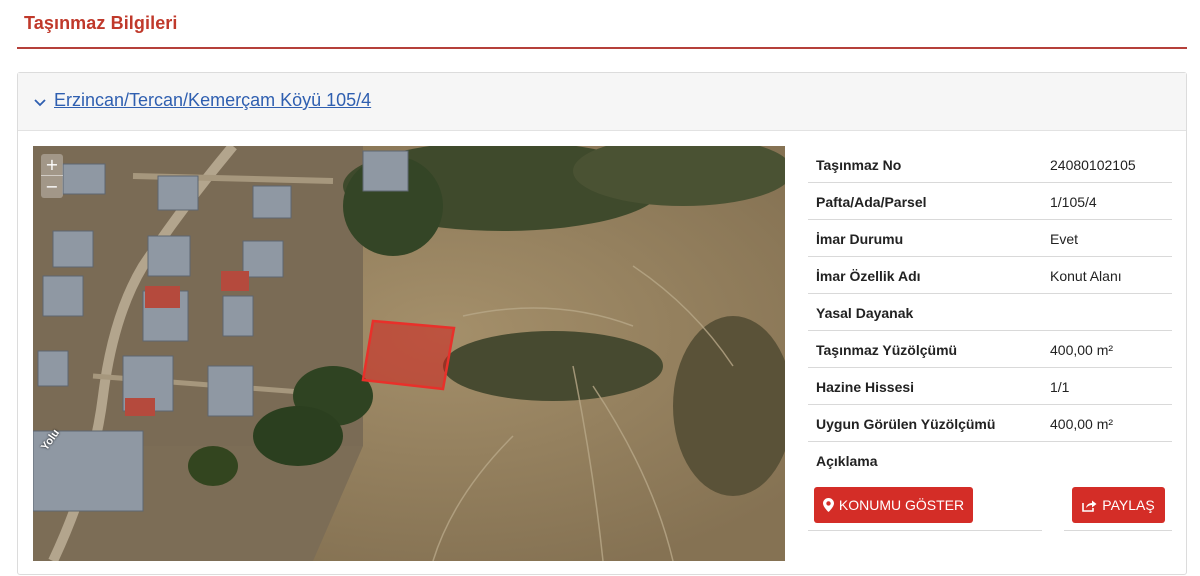 The image size is (1200, 576). What do you see at coordinates (990, 238) in the screenshot?
I see `info-row: İmar Durumu Evet` at bounding box center [990, 238].